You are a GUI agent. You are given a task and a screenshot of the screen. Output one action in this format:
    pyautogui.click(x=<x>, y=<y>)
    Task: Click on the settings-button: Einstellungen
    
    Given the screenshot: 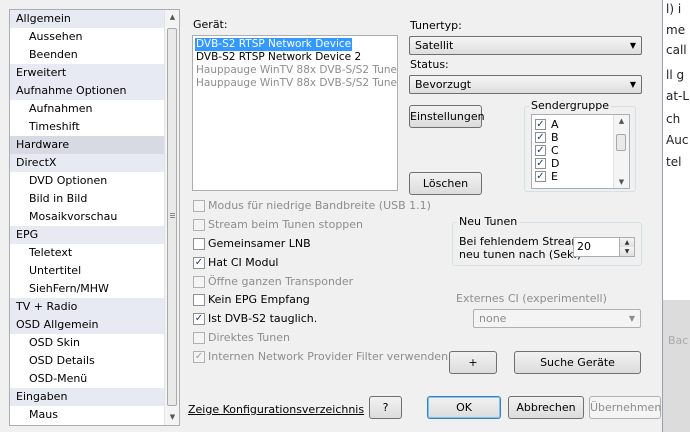 What is the action you would take?
    pyautogui.click(x=447, y=116)
    